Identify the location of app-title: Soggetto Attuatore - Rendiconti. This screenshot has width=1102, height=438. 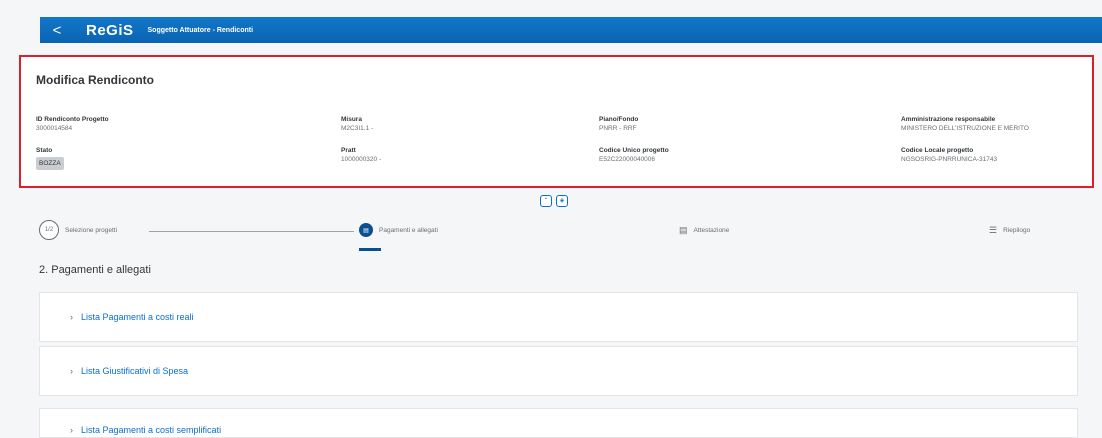
(200, 30).